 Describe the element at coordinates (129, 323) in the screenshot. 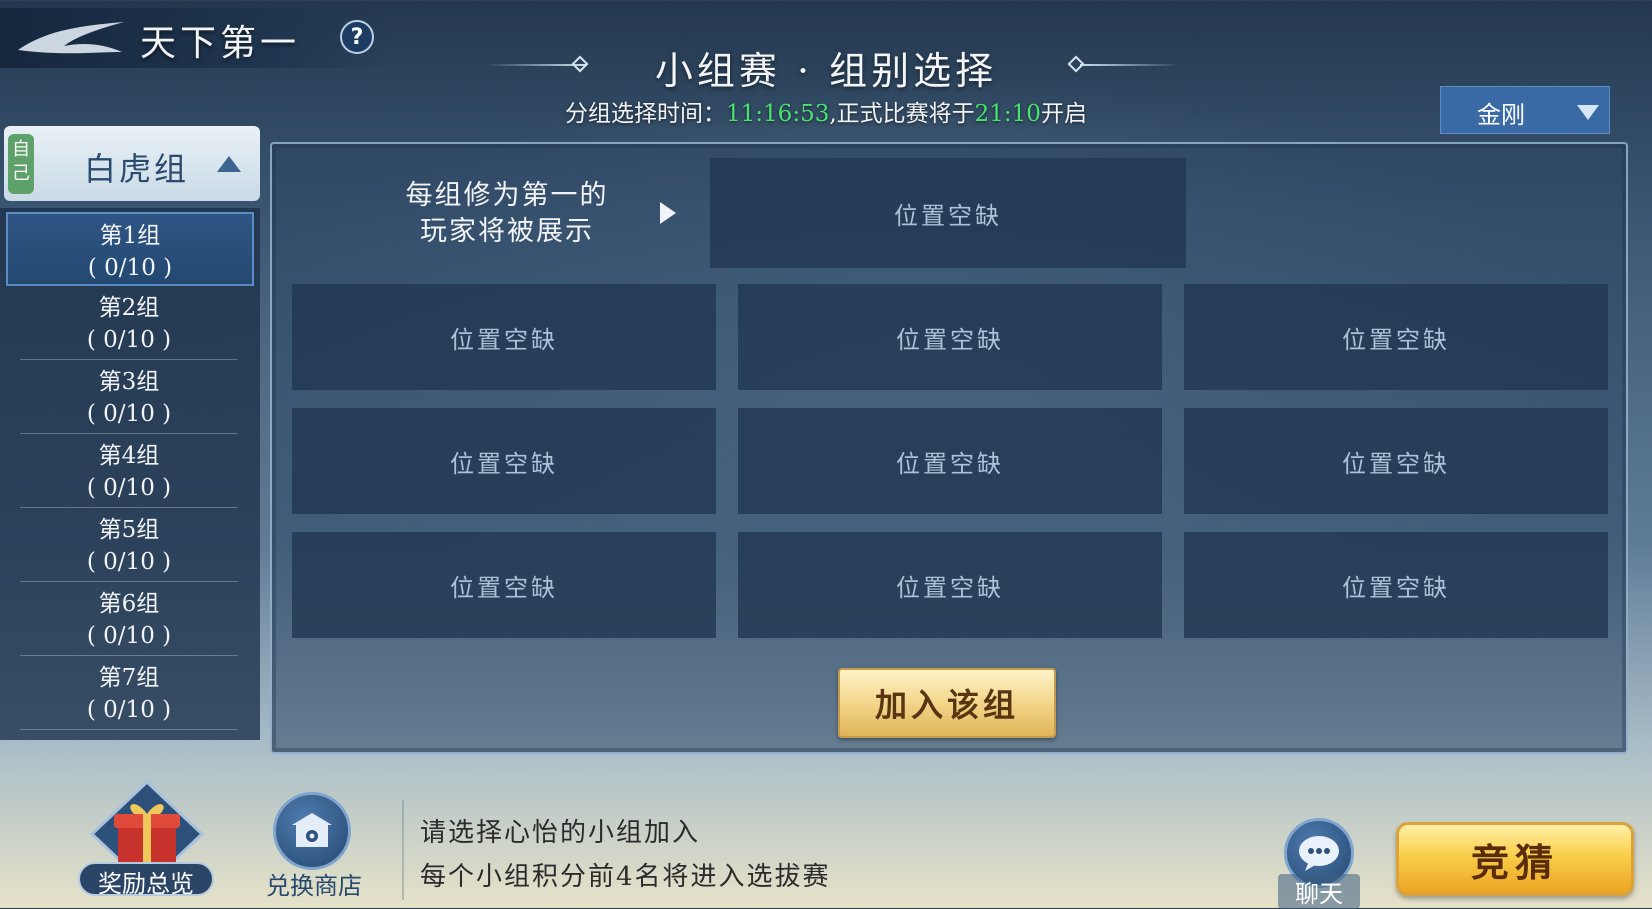

I see `group-item-2: 第2组 ( 0/10 )` at that location.